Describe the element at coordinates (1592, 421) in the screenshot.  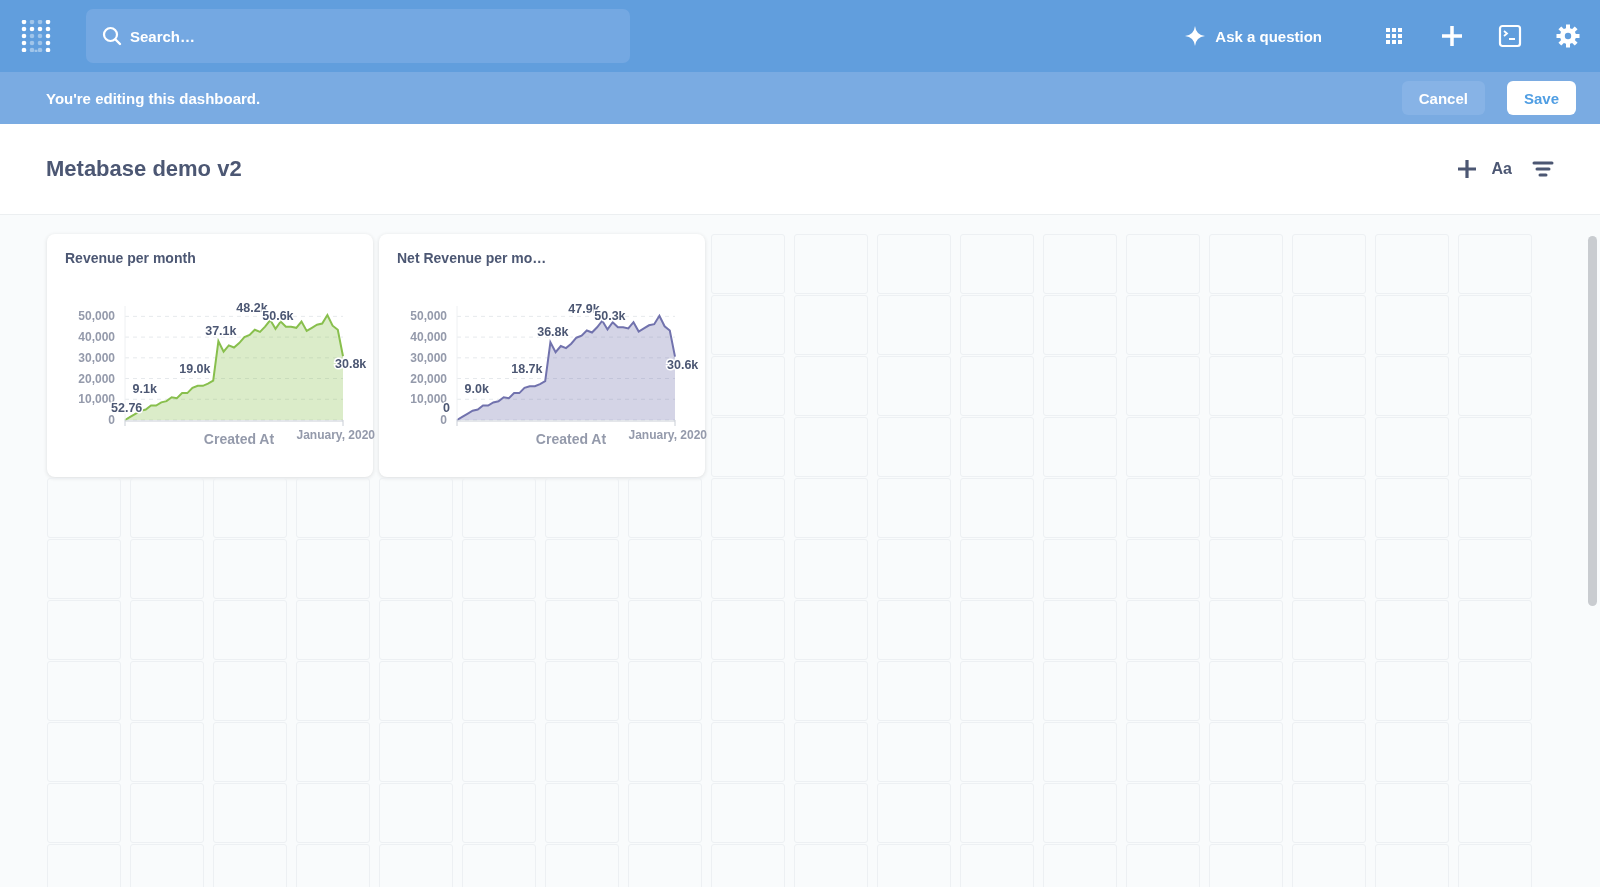
I see `scrollbar` at that location.